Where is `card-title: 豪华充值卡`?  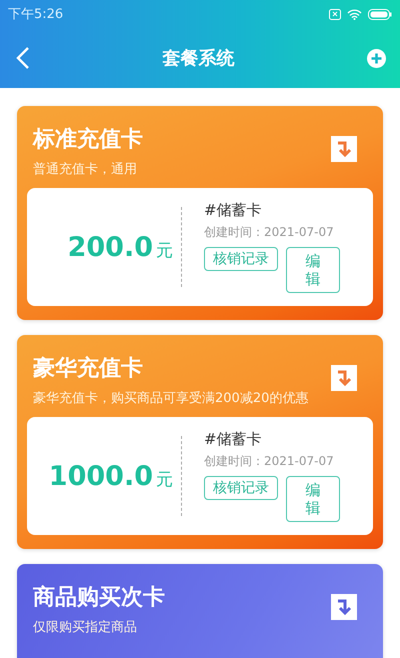
card-title: 豪华充值卡 is located at coordinates (88, 368).